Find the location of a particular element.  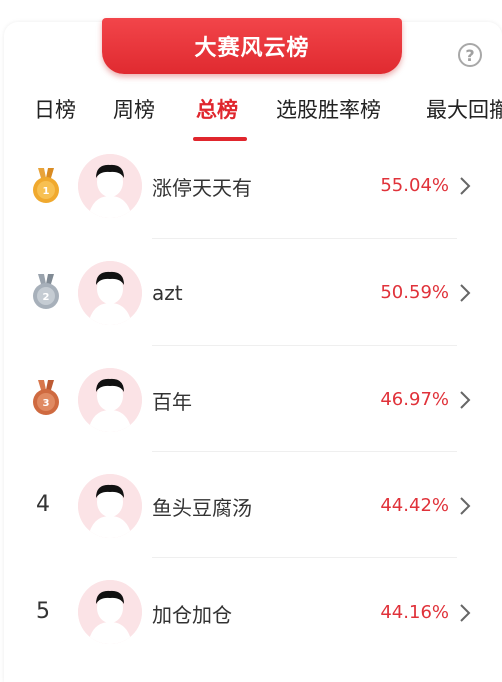

user-name: 涨停天天有 is located at coordinates (202, 188).